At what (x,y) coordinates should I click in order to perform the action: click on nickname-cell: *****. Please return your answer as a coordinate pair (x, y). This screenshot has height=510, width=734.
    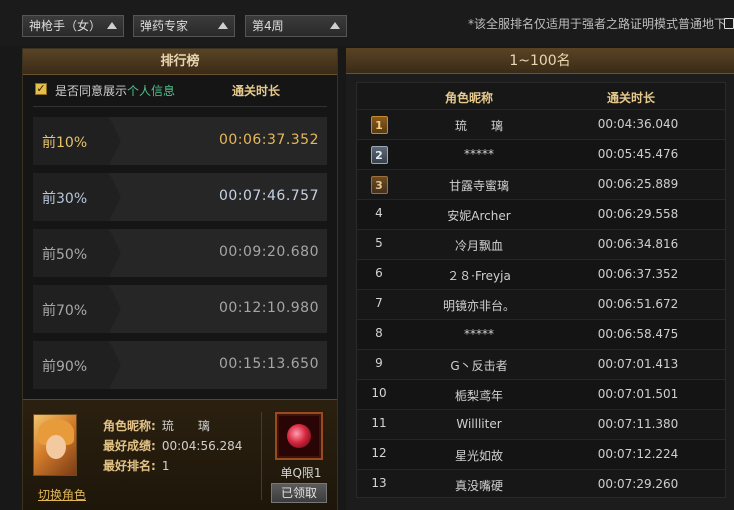
    Looking at the image, I should click on (479, 334).